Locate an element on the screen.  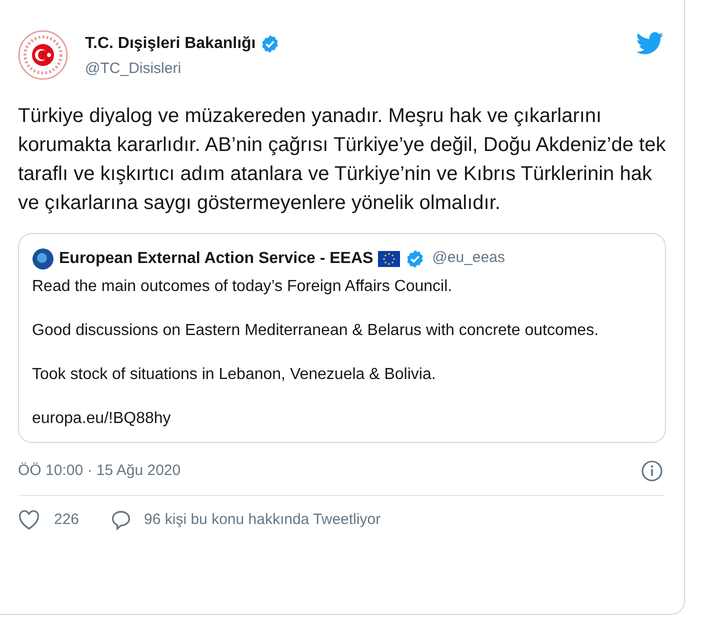
quoted-paragraph: europa.eu/!BQ88hy is located at coordinates (102, 418).